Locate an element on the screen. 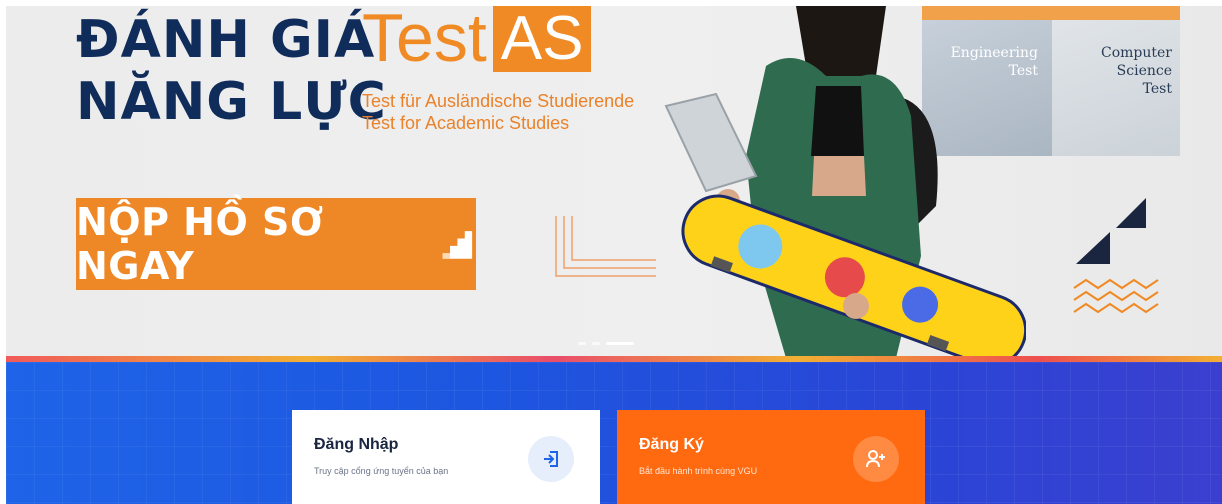  hero-title-line1: ĐÁNH GIÁ is located at coordinates (226, 40).